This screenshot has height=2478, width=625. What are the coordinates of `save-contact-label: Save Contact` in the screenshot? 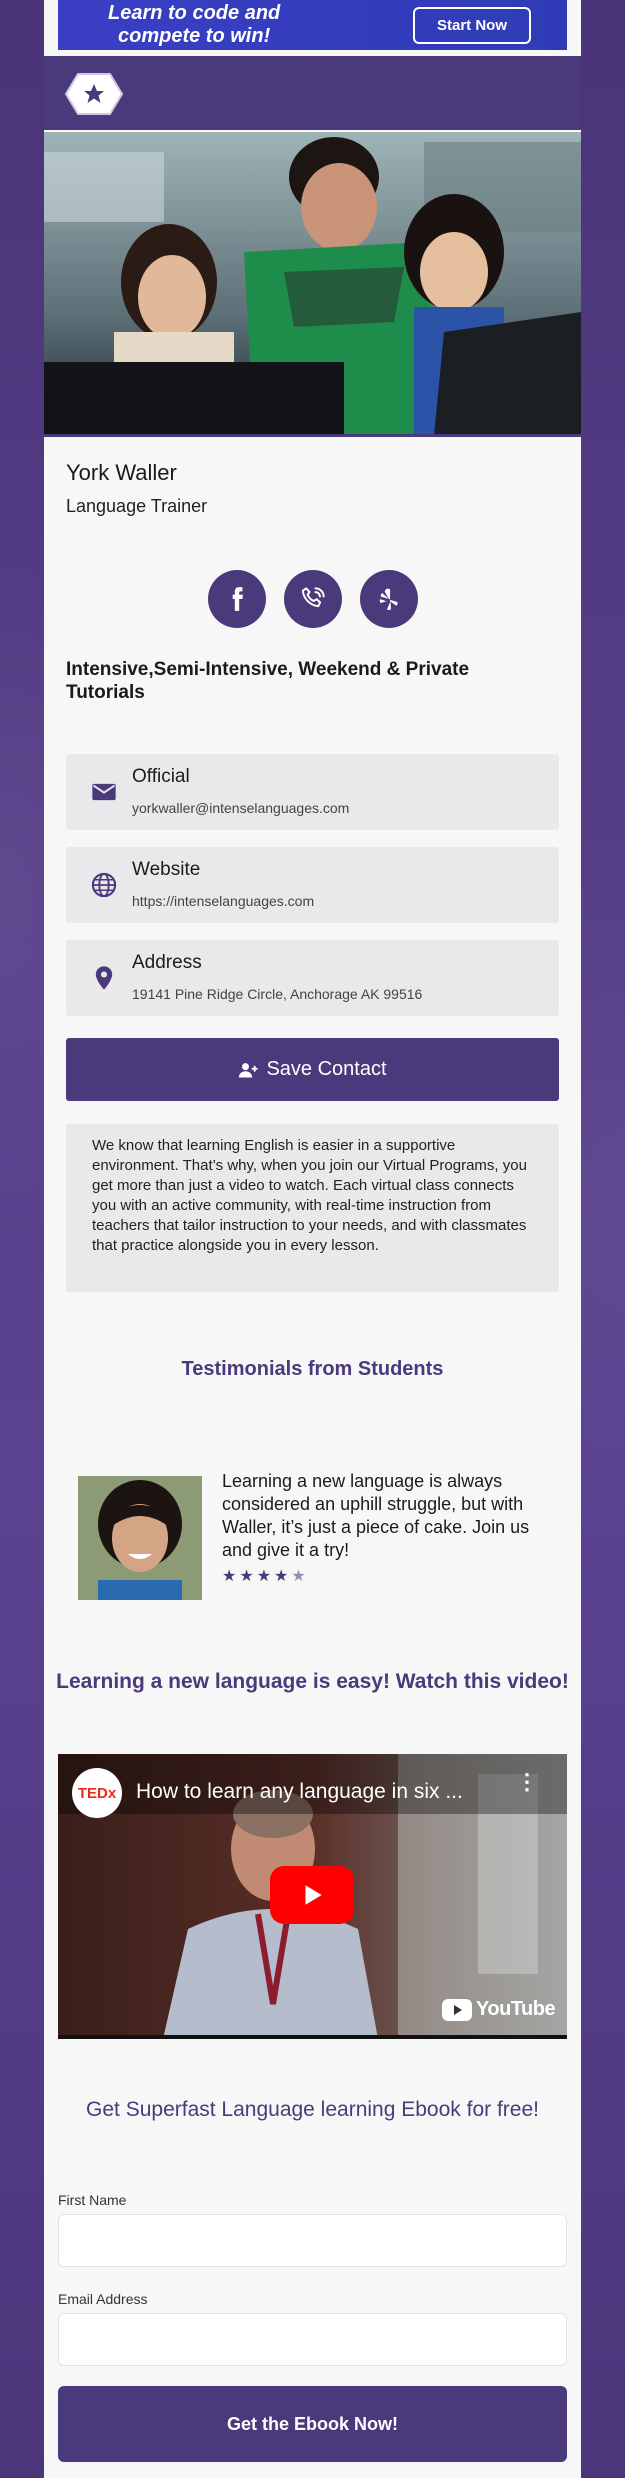 It's located at (326, 1069).